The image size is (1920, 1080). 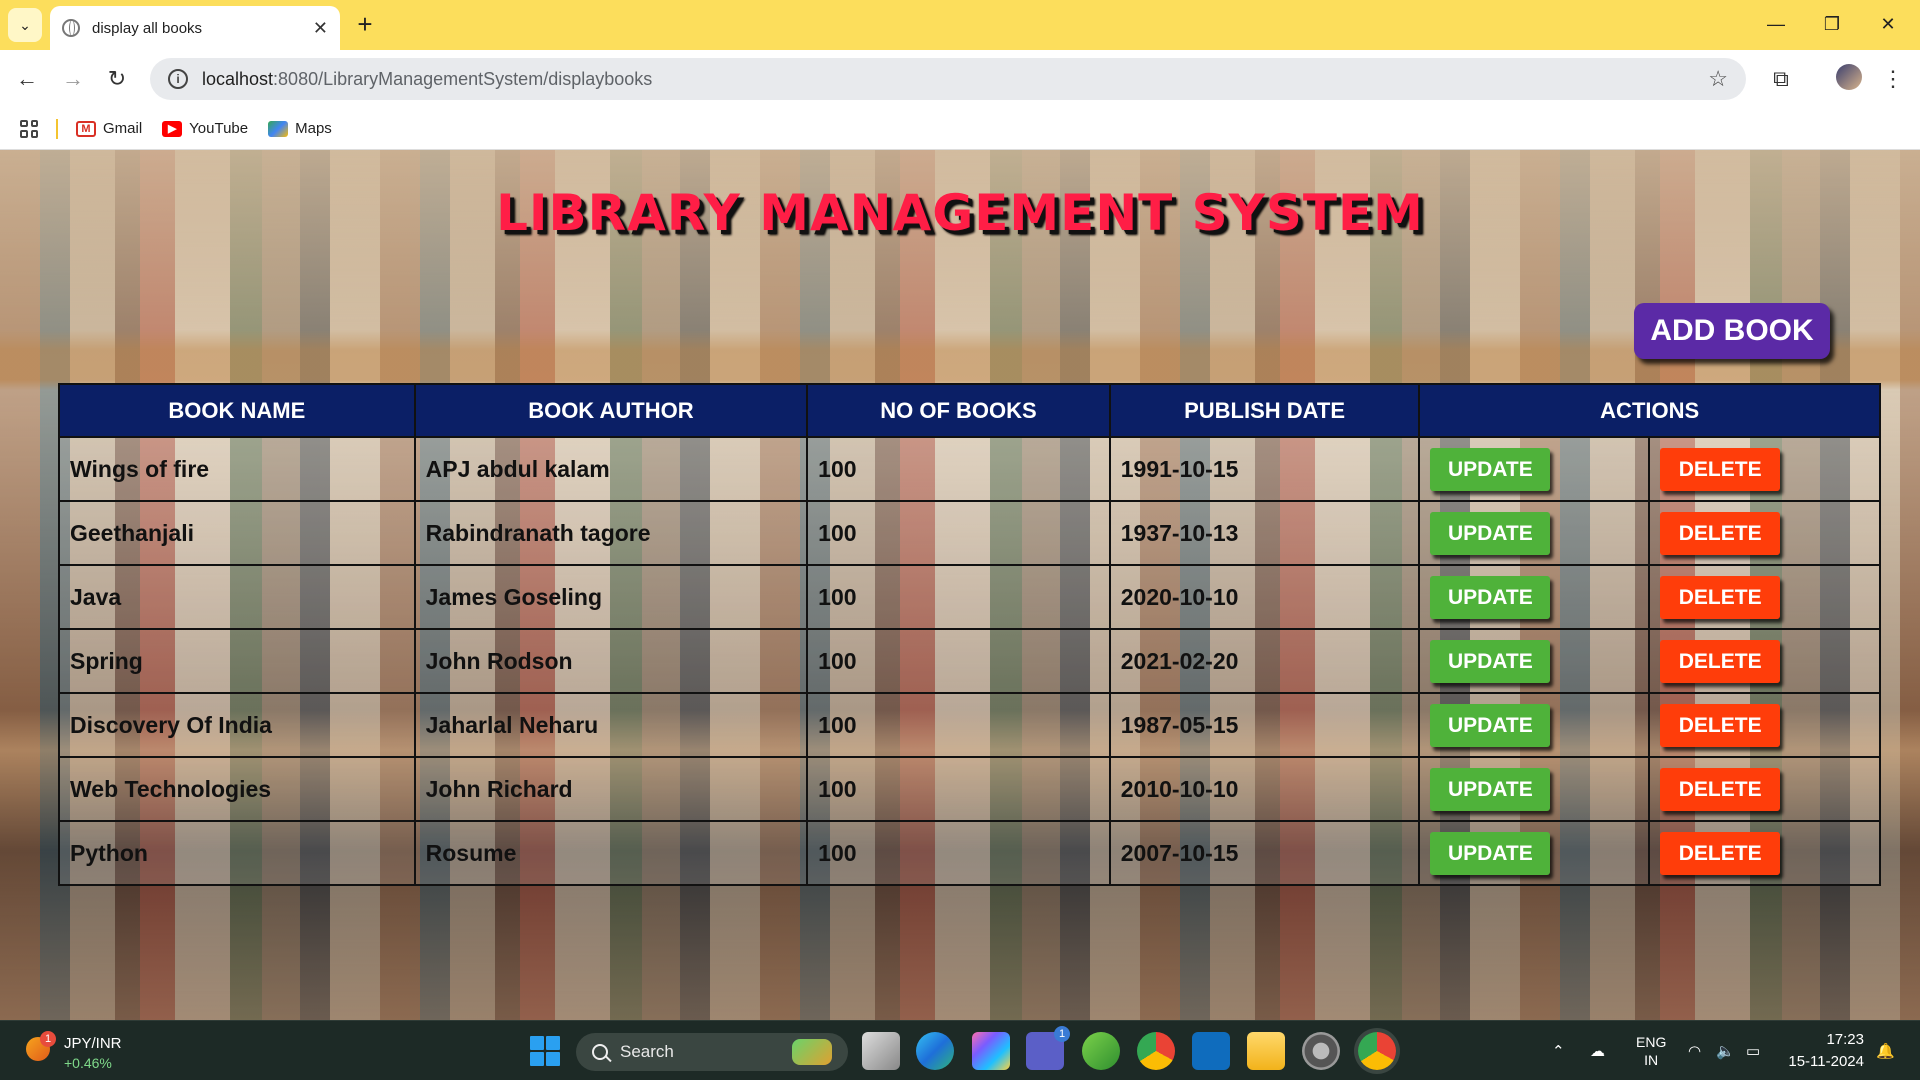 I want to click on book-date: 2007-10-15, so click(x=1264, y=853).